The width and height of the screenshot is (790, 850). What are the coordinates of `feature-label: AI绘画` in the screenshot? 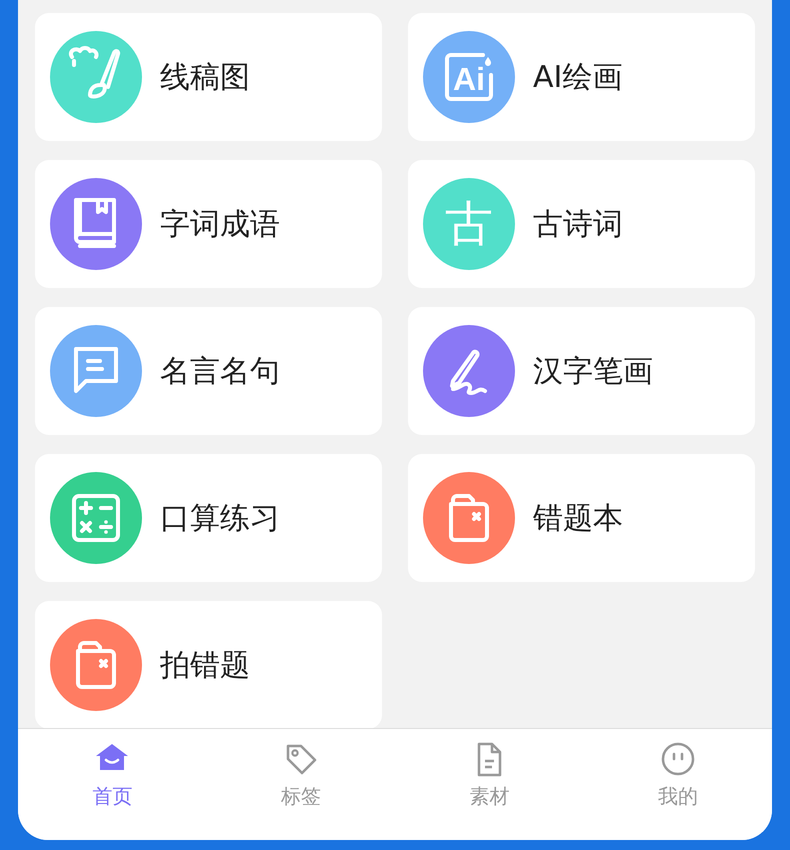 It's located at (577, 77).